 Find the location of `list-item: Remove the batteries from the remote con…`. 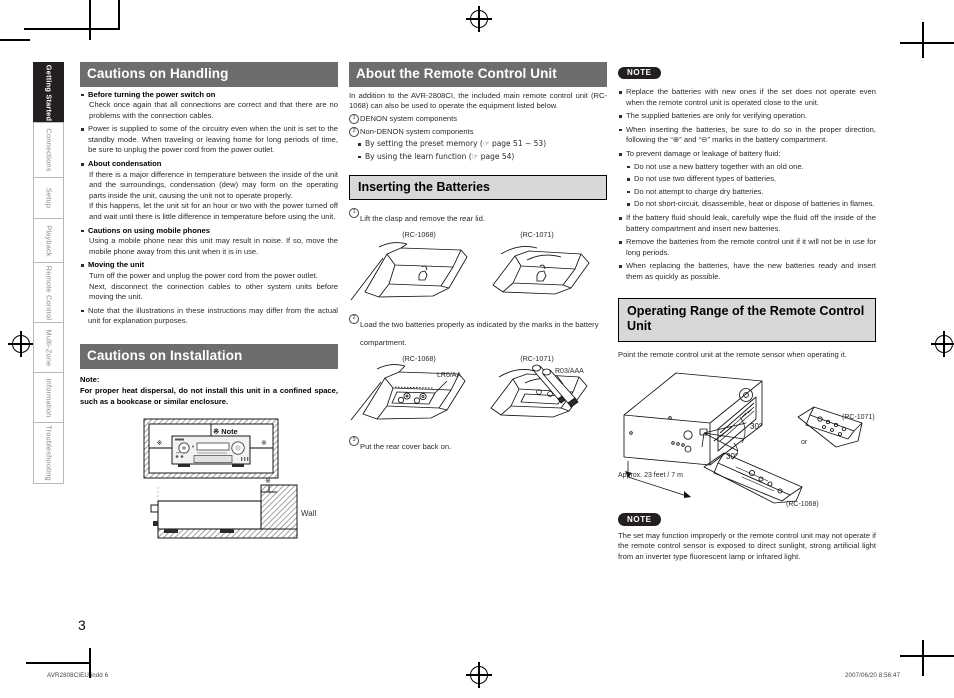

list-item: Remove the batteries from the remote con… is located at coordinates (747, 247).